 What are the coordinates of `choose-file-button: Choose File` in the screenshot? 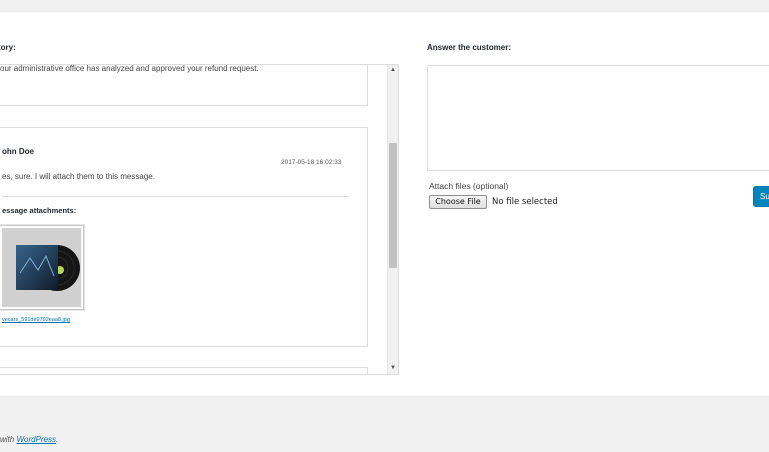 It's located at (458, 202).